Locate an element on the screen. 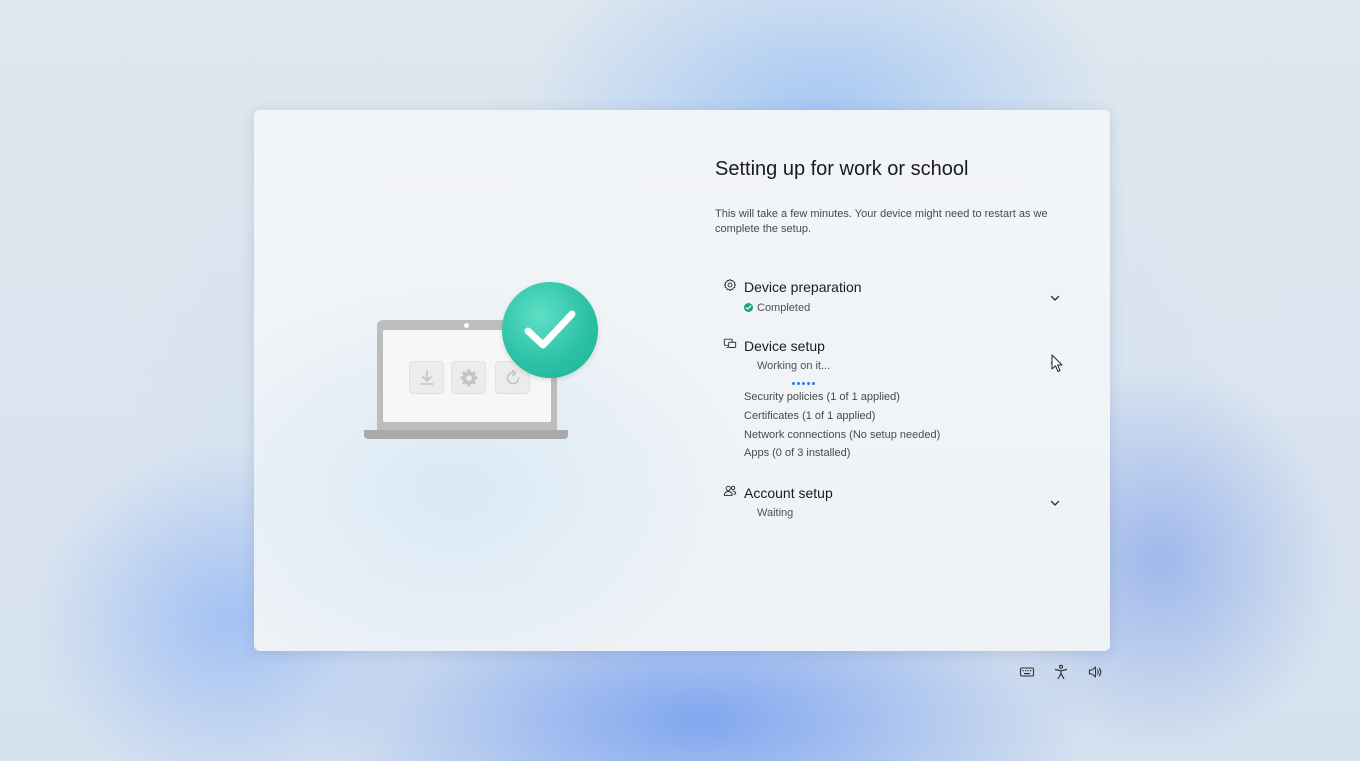  section-title: Account setup is located at coordinates (788, 493).